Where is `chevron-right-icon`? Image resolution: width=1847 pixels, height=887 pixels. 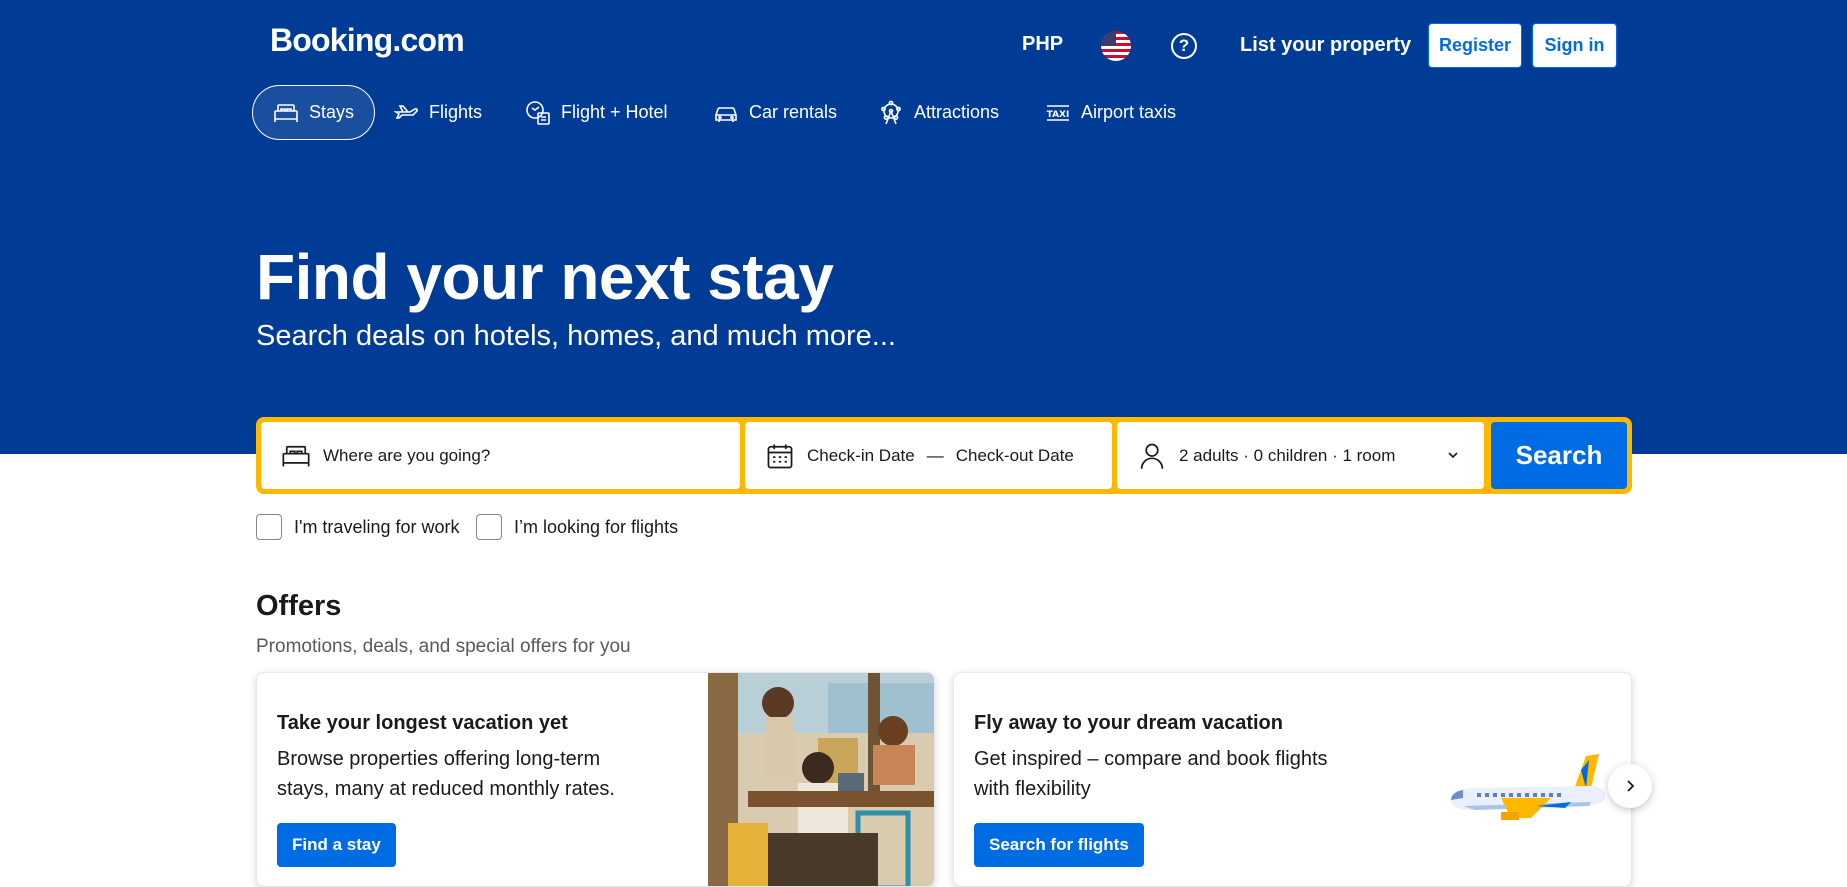 chevron-right-icon is located at coordinates (1631, 786).